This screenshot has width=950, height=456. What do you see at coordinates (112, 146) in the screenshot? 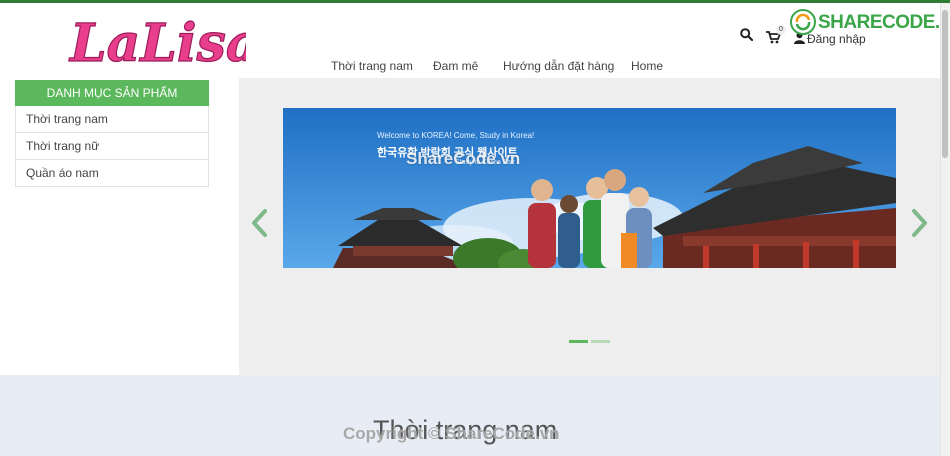
I see `sidebar-item-women-fashion: Thời trang nữ` at bounding box center [112, 146].